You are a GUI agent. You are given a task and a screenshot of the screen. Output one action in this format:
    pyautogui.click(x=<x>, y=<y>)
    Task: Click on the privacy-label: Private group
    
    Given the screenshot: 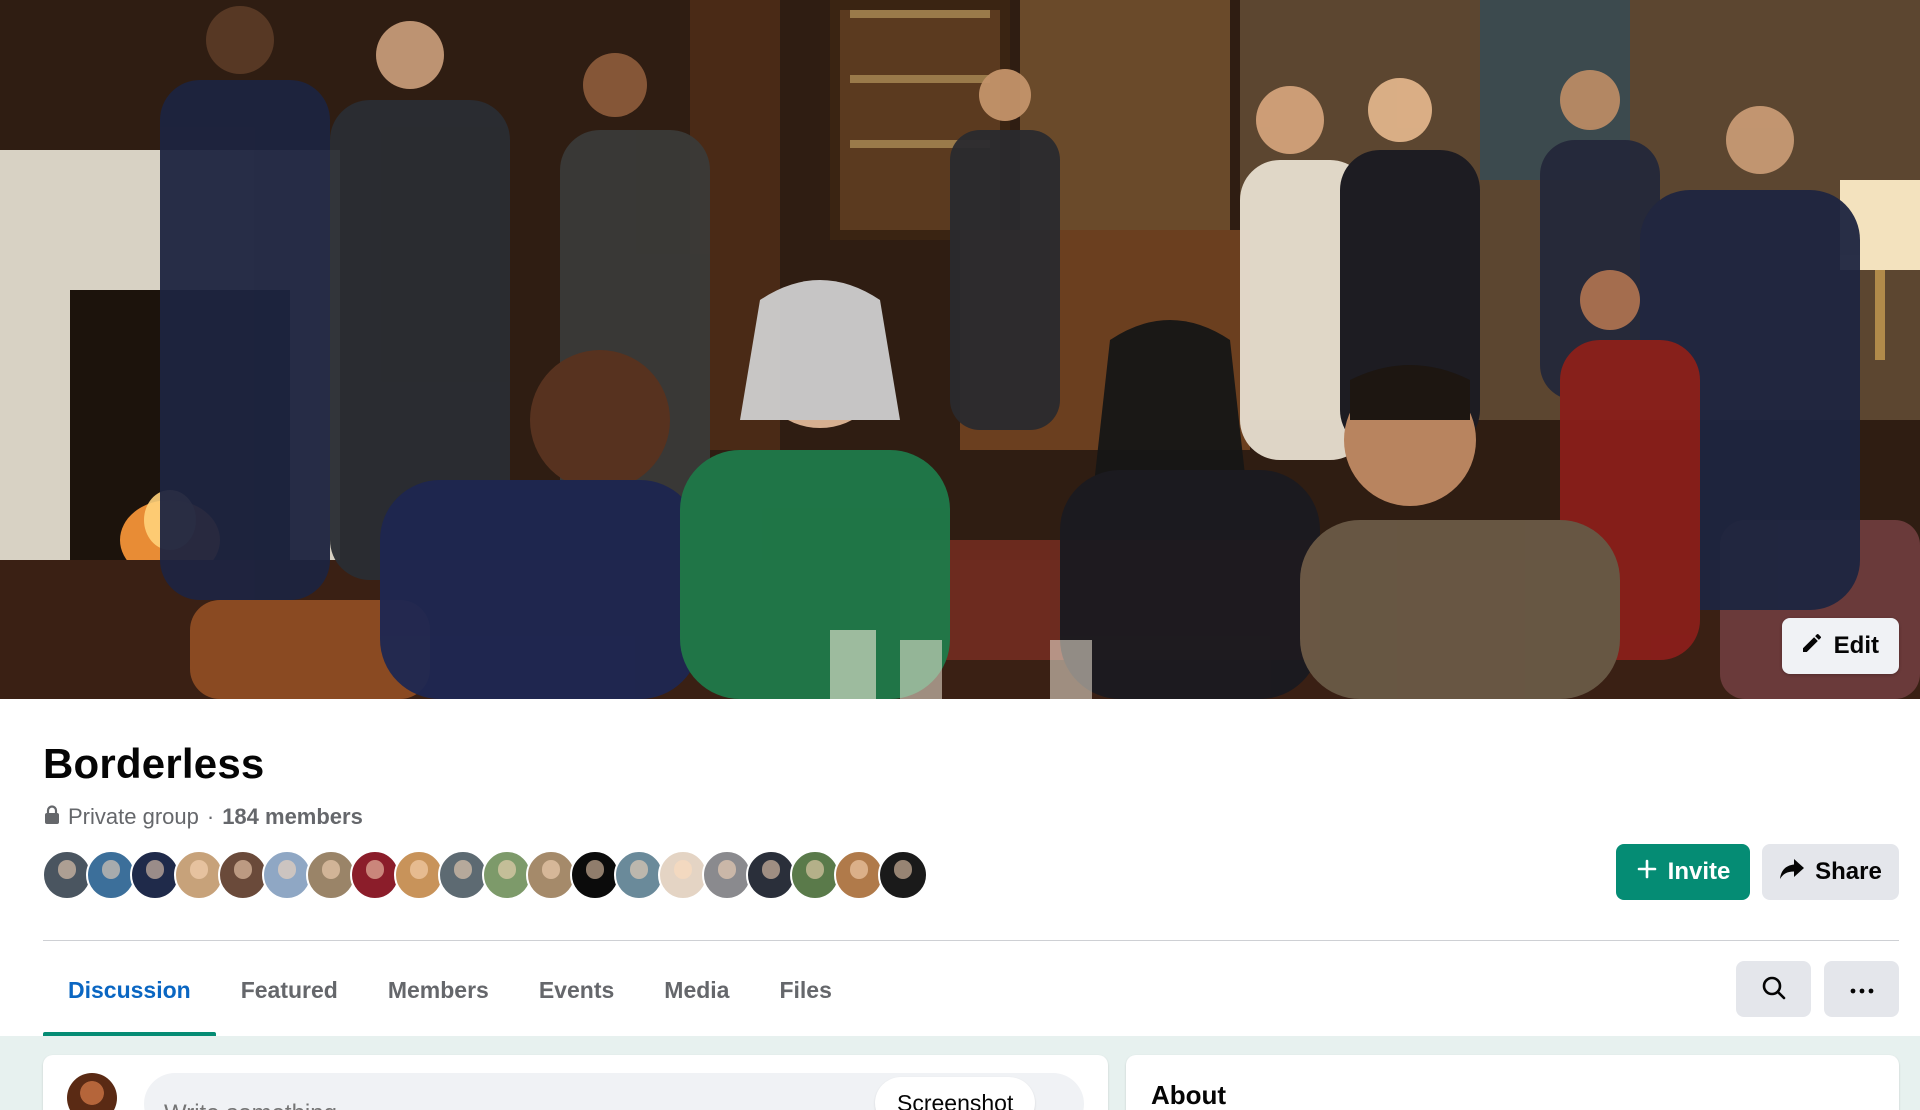 What is the action you would take?
    pyautogui.click(x=133, y=816)
    